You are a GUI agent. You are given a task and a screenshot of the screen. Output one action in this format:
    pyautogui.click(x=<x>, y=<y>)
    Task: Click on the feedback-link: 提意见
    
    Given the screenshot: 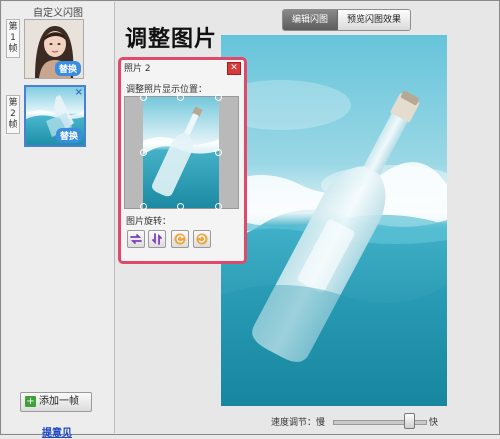 What is the action you would take?
    pyautogui.click(x=57, y=431)
    